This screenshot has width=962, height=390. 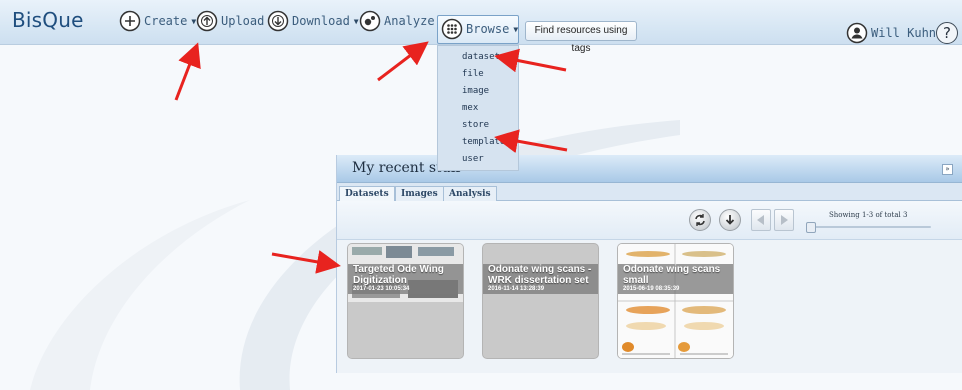 I want to click on browse-item-mex: mex, so click(x=478, y=108).